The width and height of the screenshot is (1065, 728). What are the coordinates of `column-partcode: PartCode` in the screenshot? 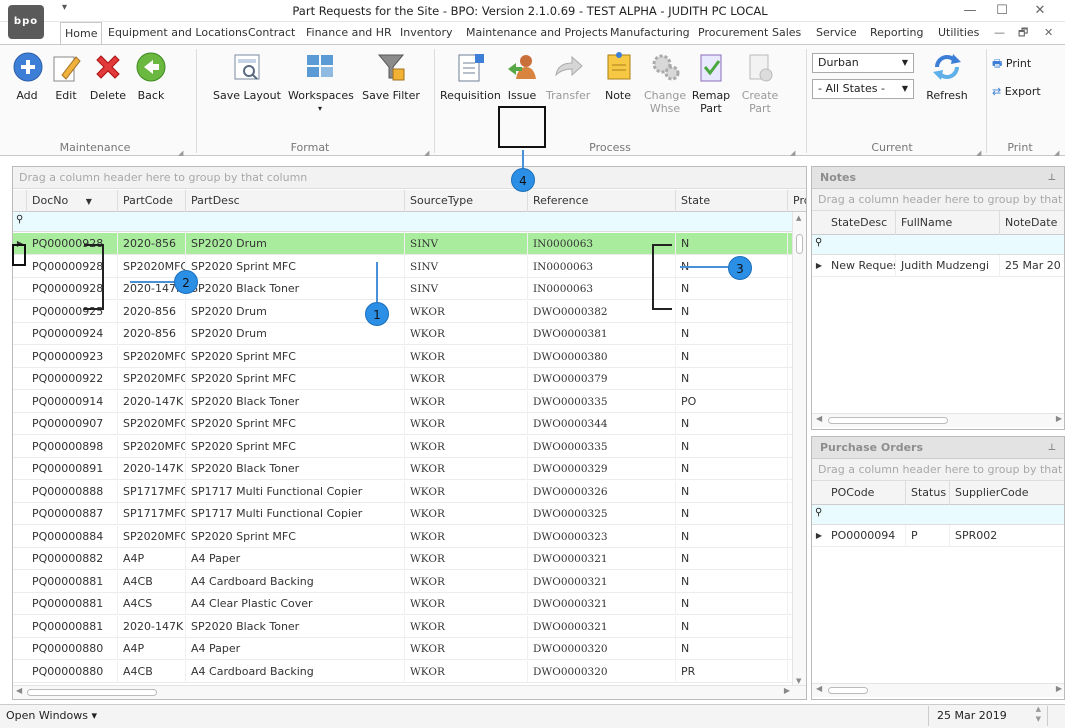 It's located at (152, 201).